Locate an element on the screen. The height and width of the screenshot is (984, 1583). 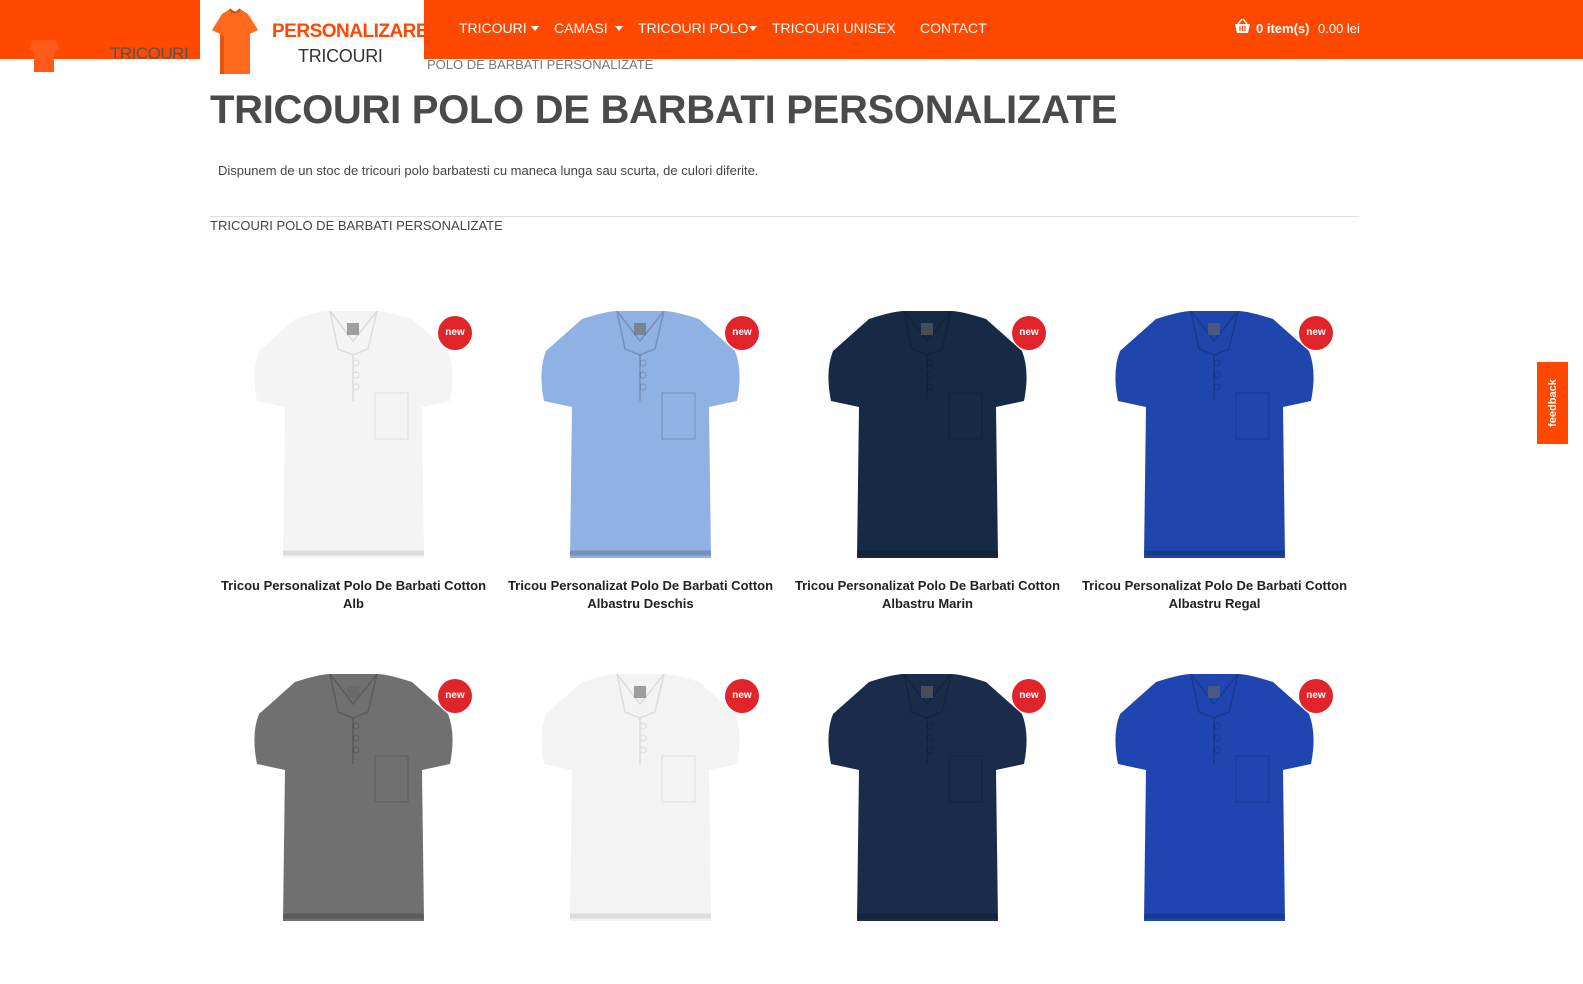
breadcrumb: POLO DE BARBATI PERSONALIZATE is located at coordinates (540, 64).